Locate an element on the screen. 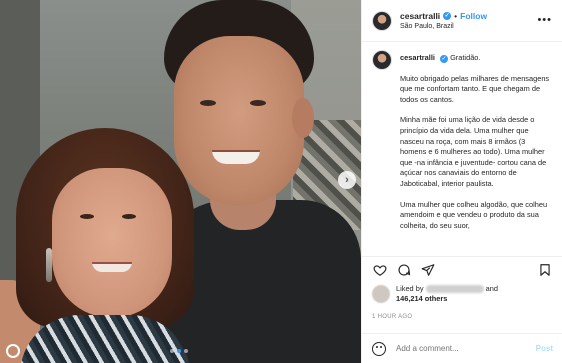 Image resolution: width=562 pixels, height=363 pixels. save-button is located at coordinates (545, 270).